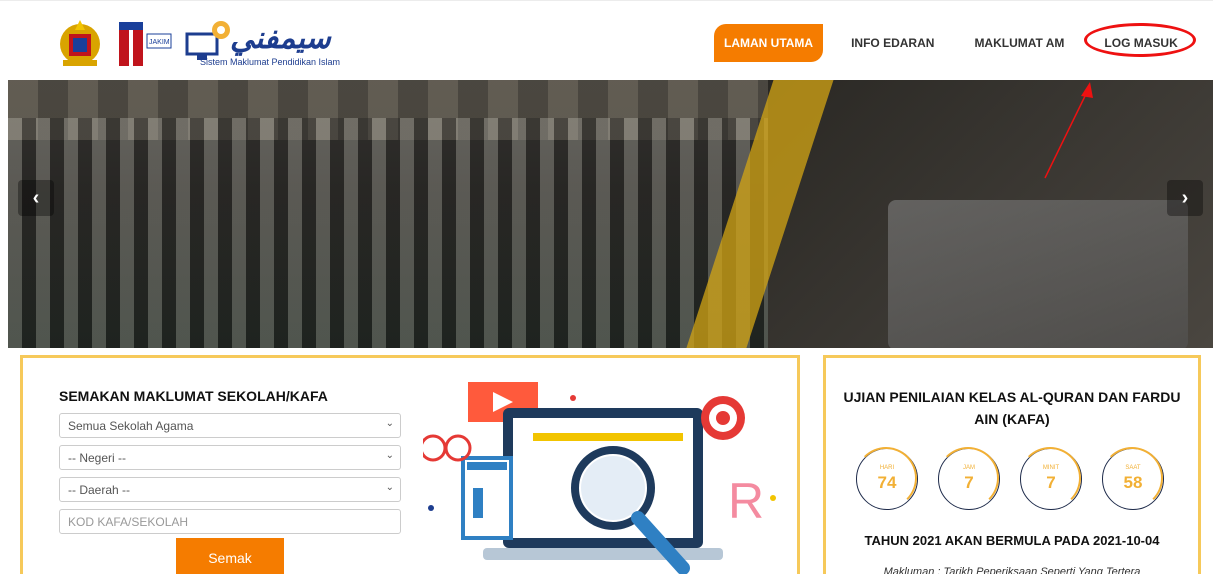 Image resolution: width=1213 pixels, height=574 pixels. What do you see at coordinates (230, 425) in the screenshot?
I see `school-type-select: Semua Sekolah Agama ⌄` at bounding box center [230, 425].